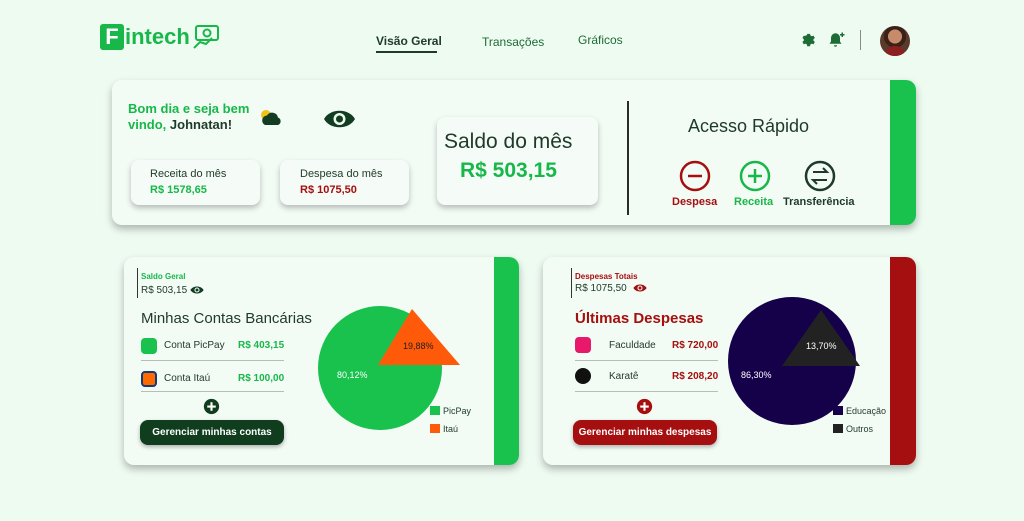 The width and height of the screenshot is (1024, 521). I want to click on money-icon, so click(206, 37).